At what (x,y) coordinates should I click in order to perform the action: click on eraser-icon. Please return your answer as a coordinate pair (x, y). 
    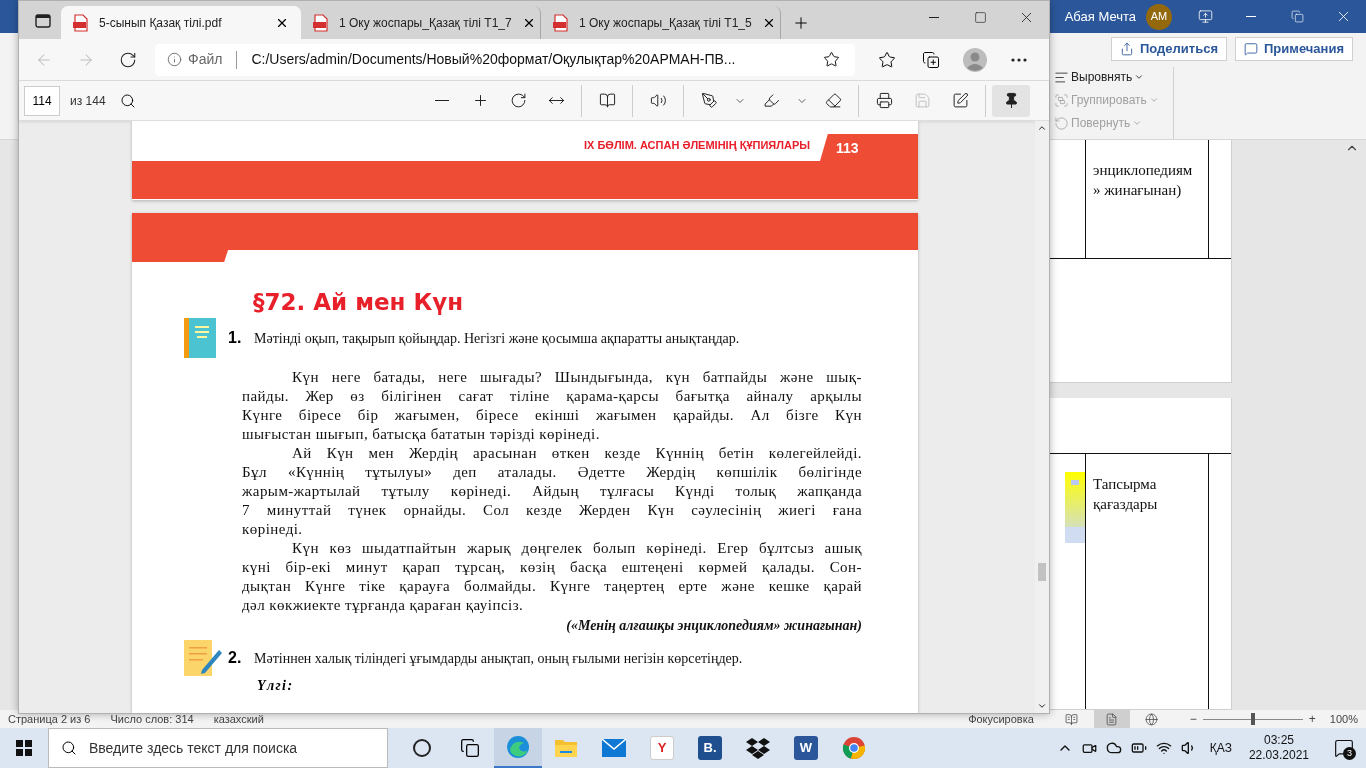
    Looking at the image, I should click on (833, 100).